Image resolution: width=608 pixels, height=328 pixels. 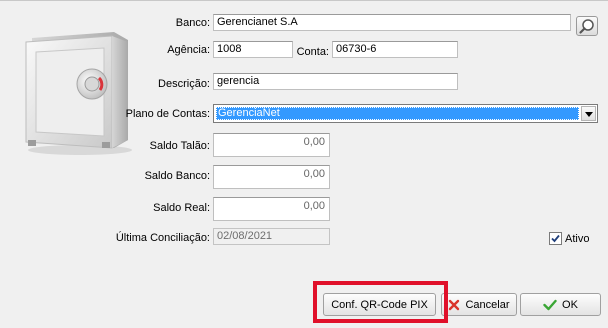 What do you see at coordinates (271, 145) in the screenshot?
I see `saldo-talao-field: 0,00` at bounding box center [271, 145].